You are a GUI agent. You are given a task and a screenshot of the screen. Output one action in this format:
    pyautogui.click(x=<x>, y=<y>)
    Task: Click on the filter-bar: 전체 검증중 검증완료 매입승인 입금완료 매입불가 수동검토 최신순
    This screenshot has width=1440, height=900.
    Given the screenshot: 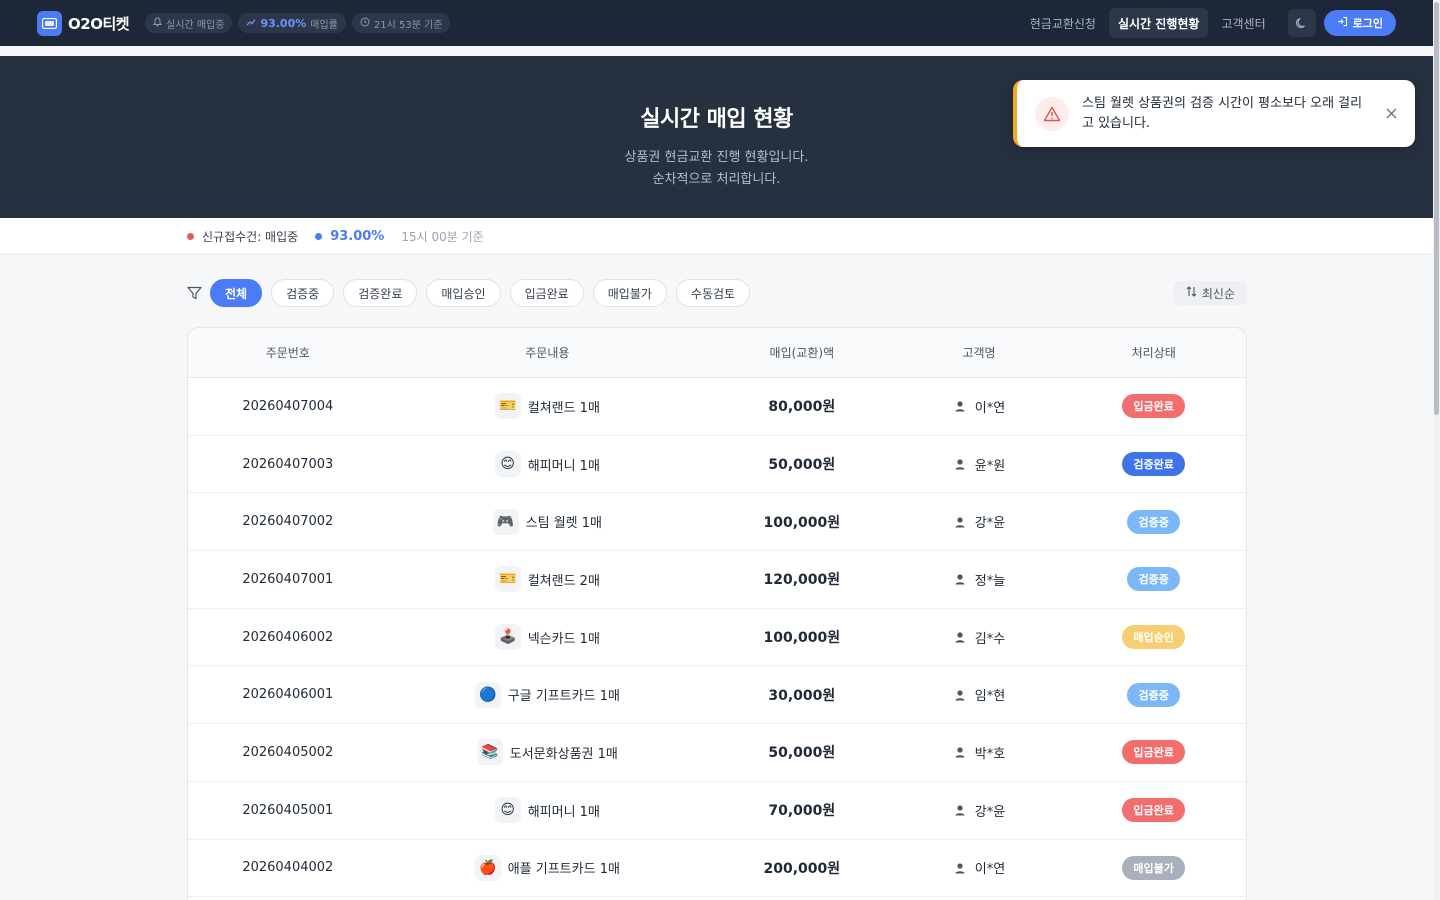 What is the action you would take?
    pyautogui.click(x=717, y=293)
    